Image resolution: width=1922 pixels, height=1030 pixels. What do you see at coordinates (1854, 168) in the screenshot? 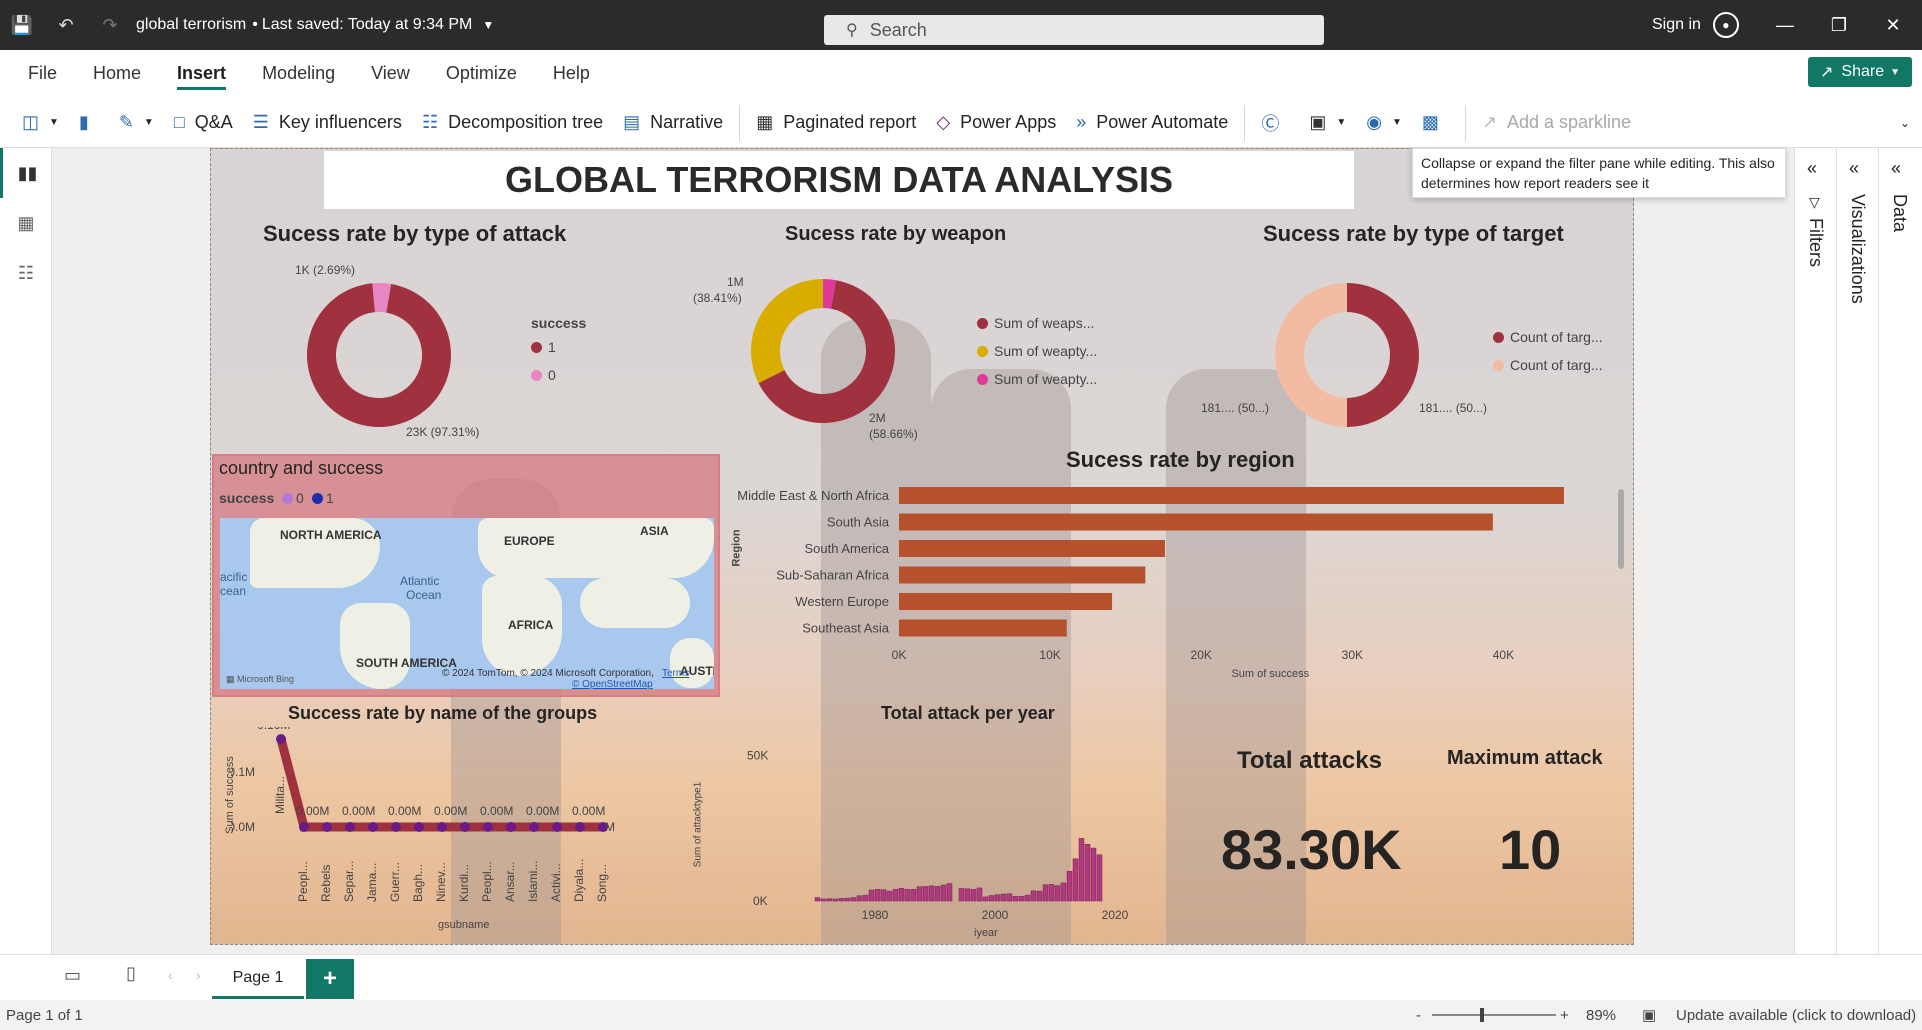
I see `expand-icon: «` at bounding box center [1854, 168].